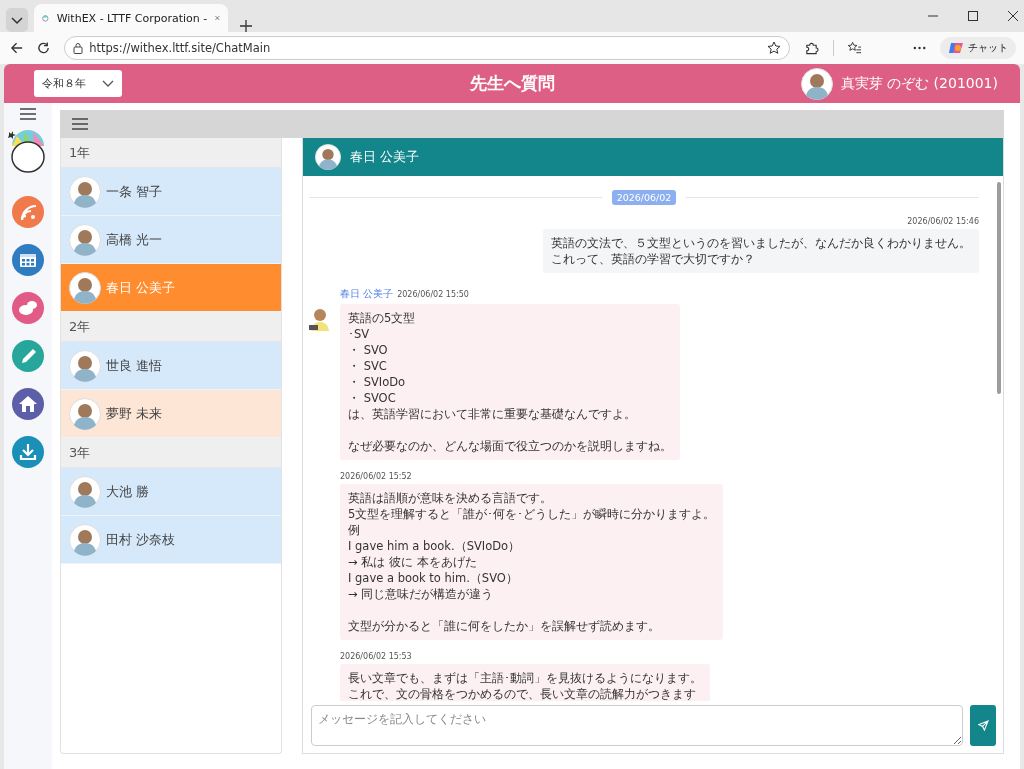  What do you see at coordinates (28, 260) in the screenshot?
I see `calendar-icon` at bounding box center [28, 260].